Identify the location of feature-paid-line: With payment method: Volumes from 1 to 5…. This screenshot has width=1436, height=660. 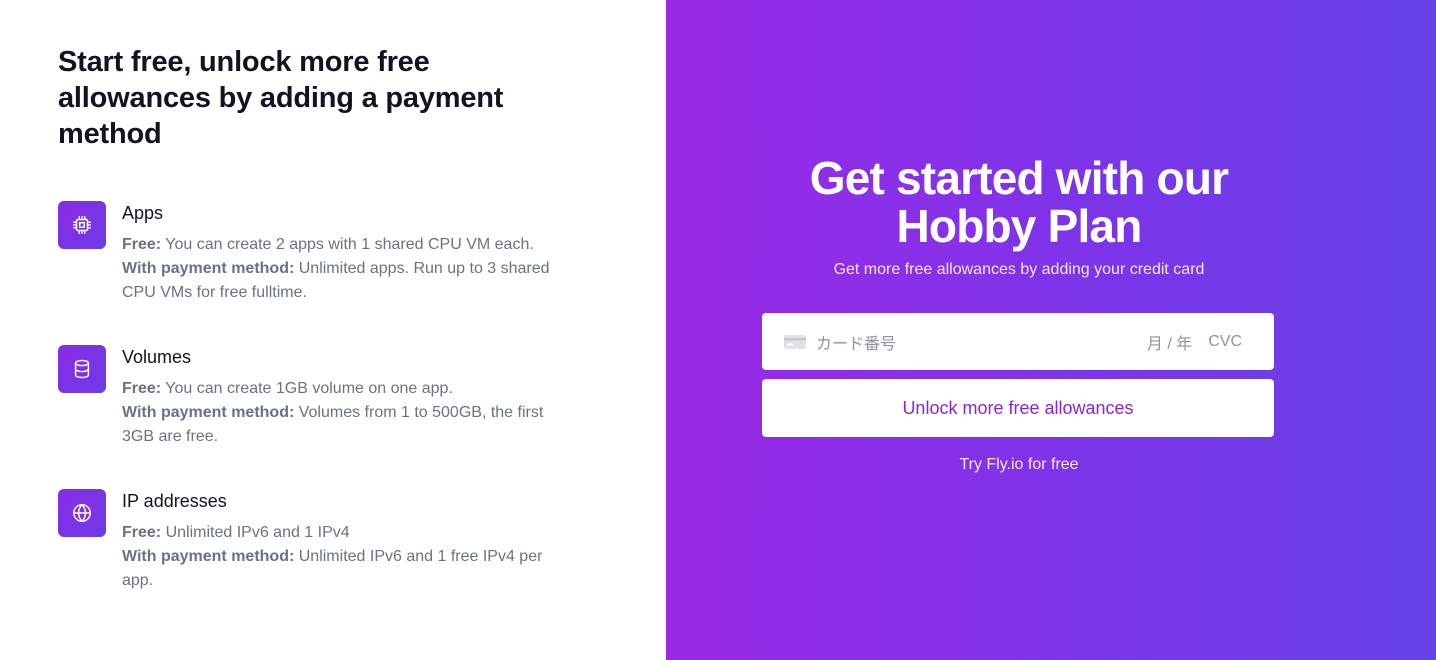
(347, 425).